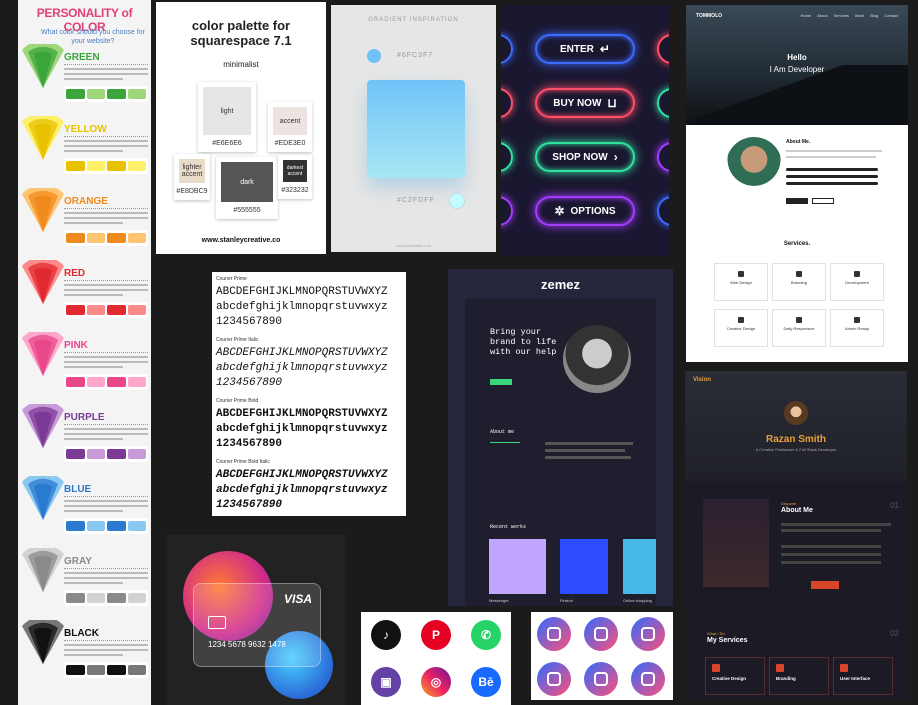 Image resolution: width=918 pixels, height=705 pixels. What do you see at coordinates (436, 682) in the screenshot?
I see `instagram-icon: ◎` at bounding box center [436, 682].